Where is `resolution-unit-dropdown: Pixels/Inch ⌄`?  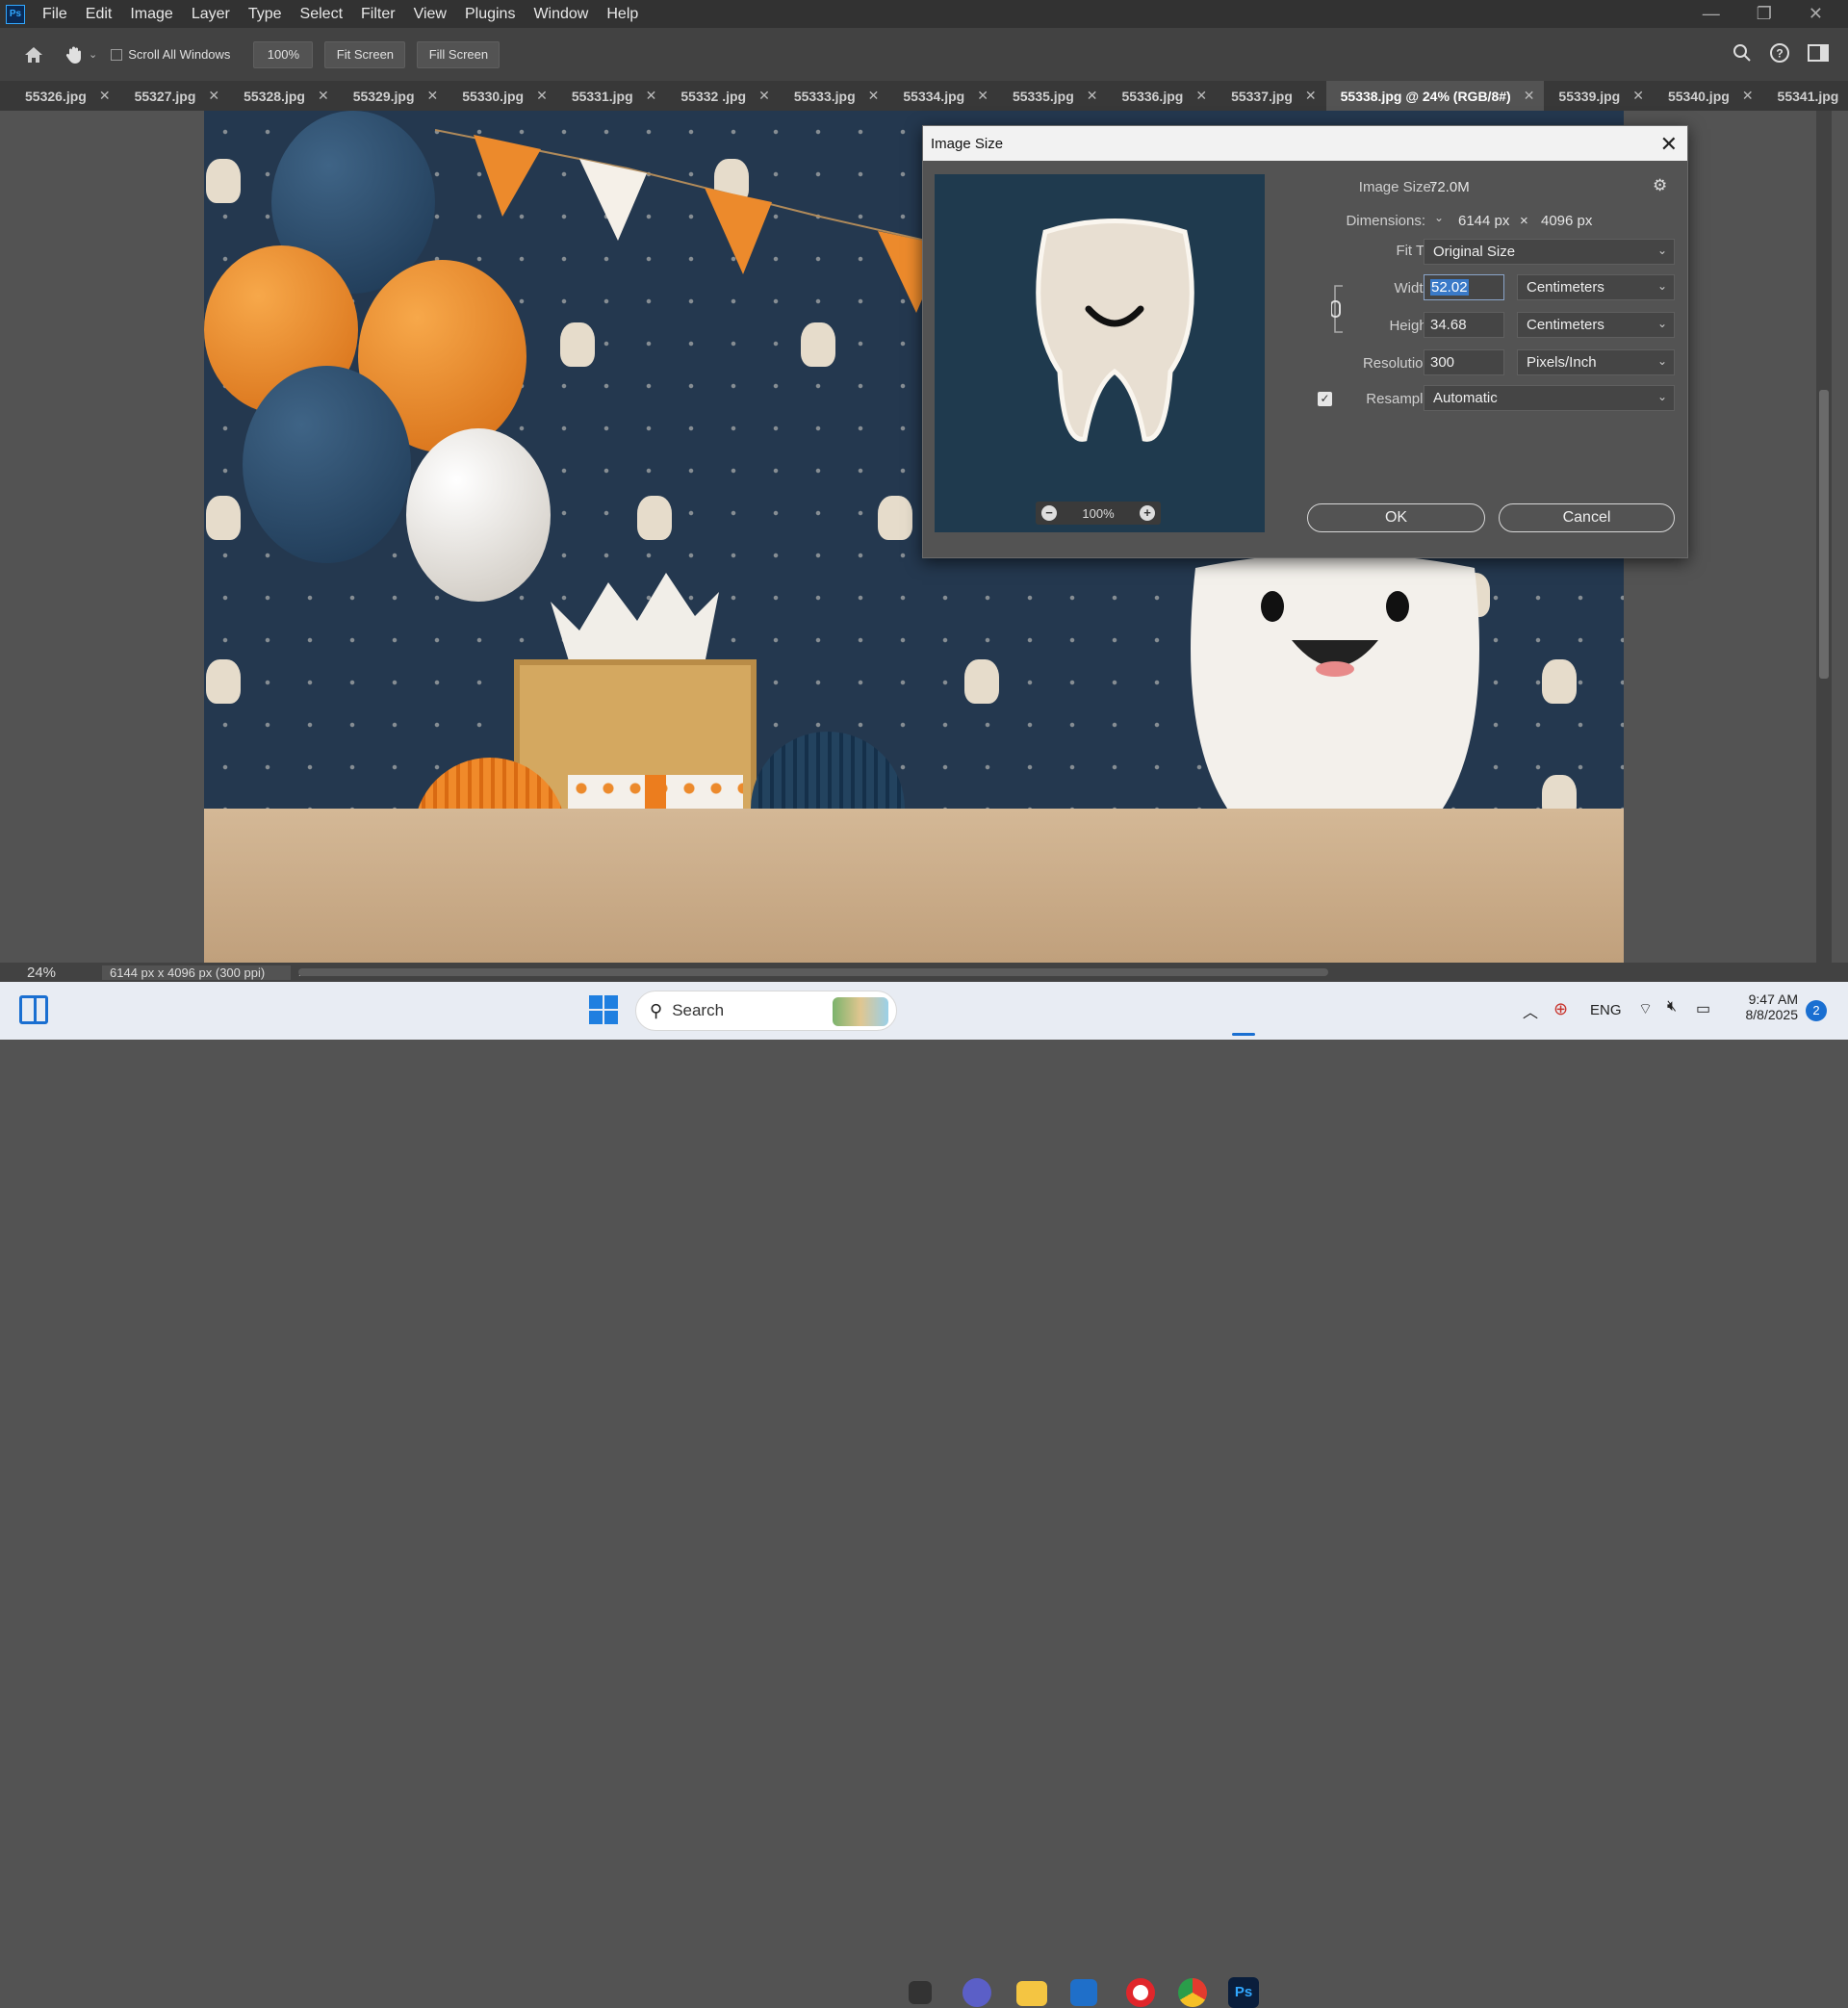
resolution-unit-dropdown: Pixels/Inch ⌄ is located at coordinates (1596, 362).